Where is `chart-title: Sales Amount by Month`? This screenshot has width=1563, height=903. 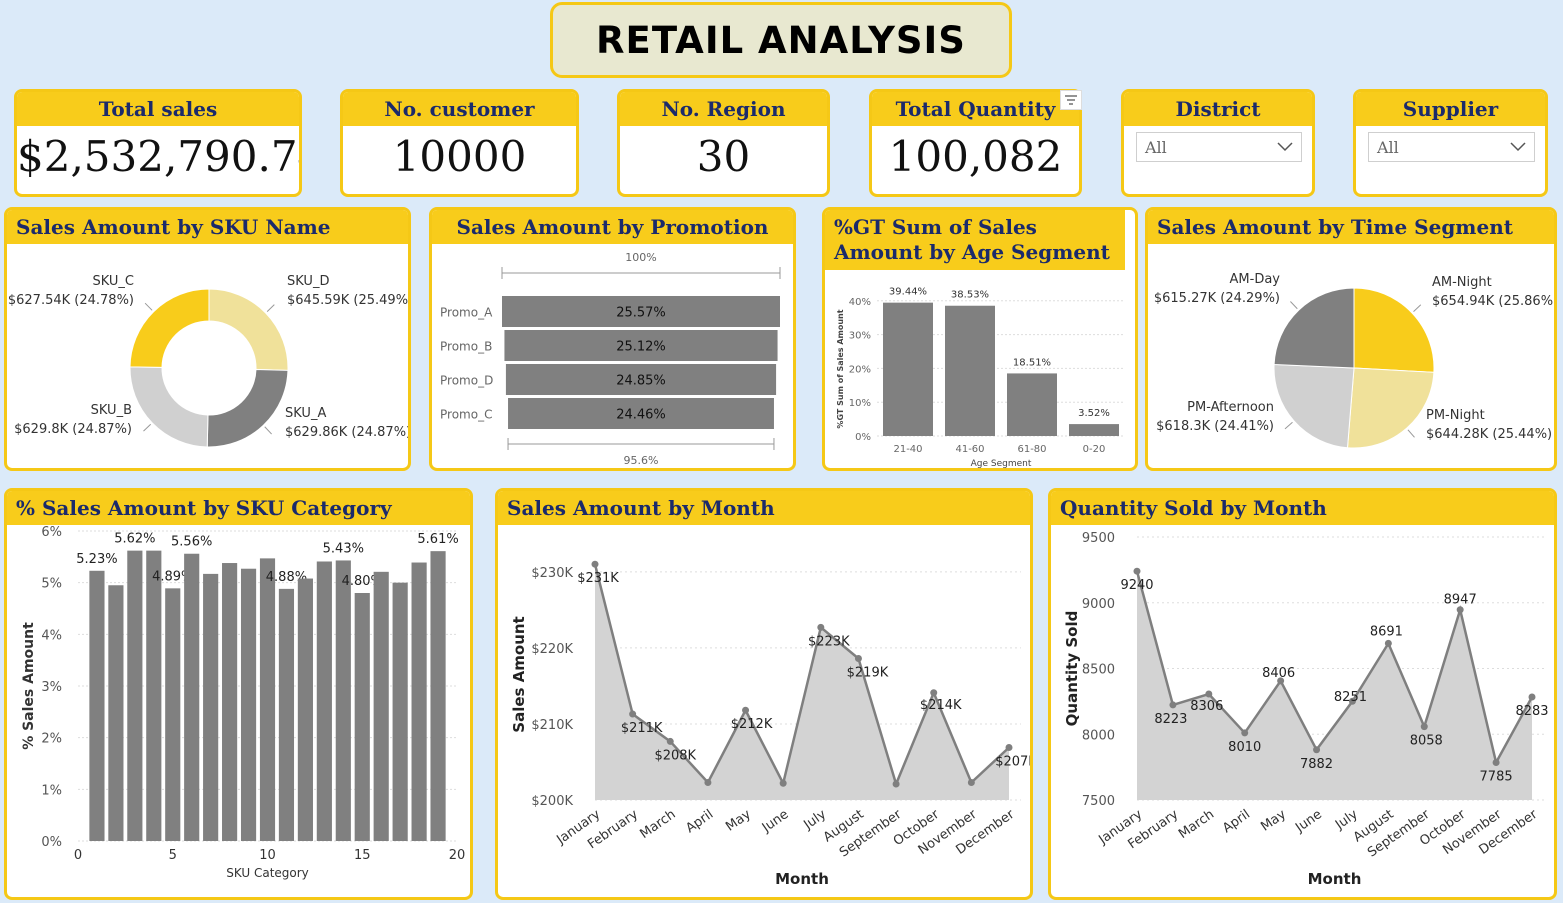
chart-title: Sales Amount by Month is located at coordinates (764, 508).